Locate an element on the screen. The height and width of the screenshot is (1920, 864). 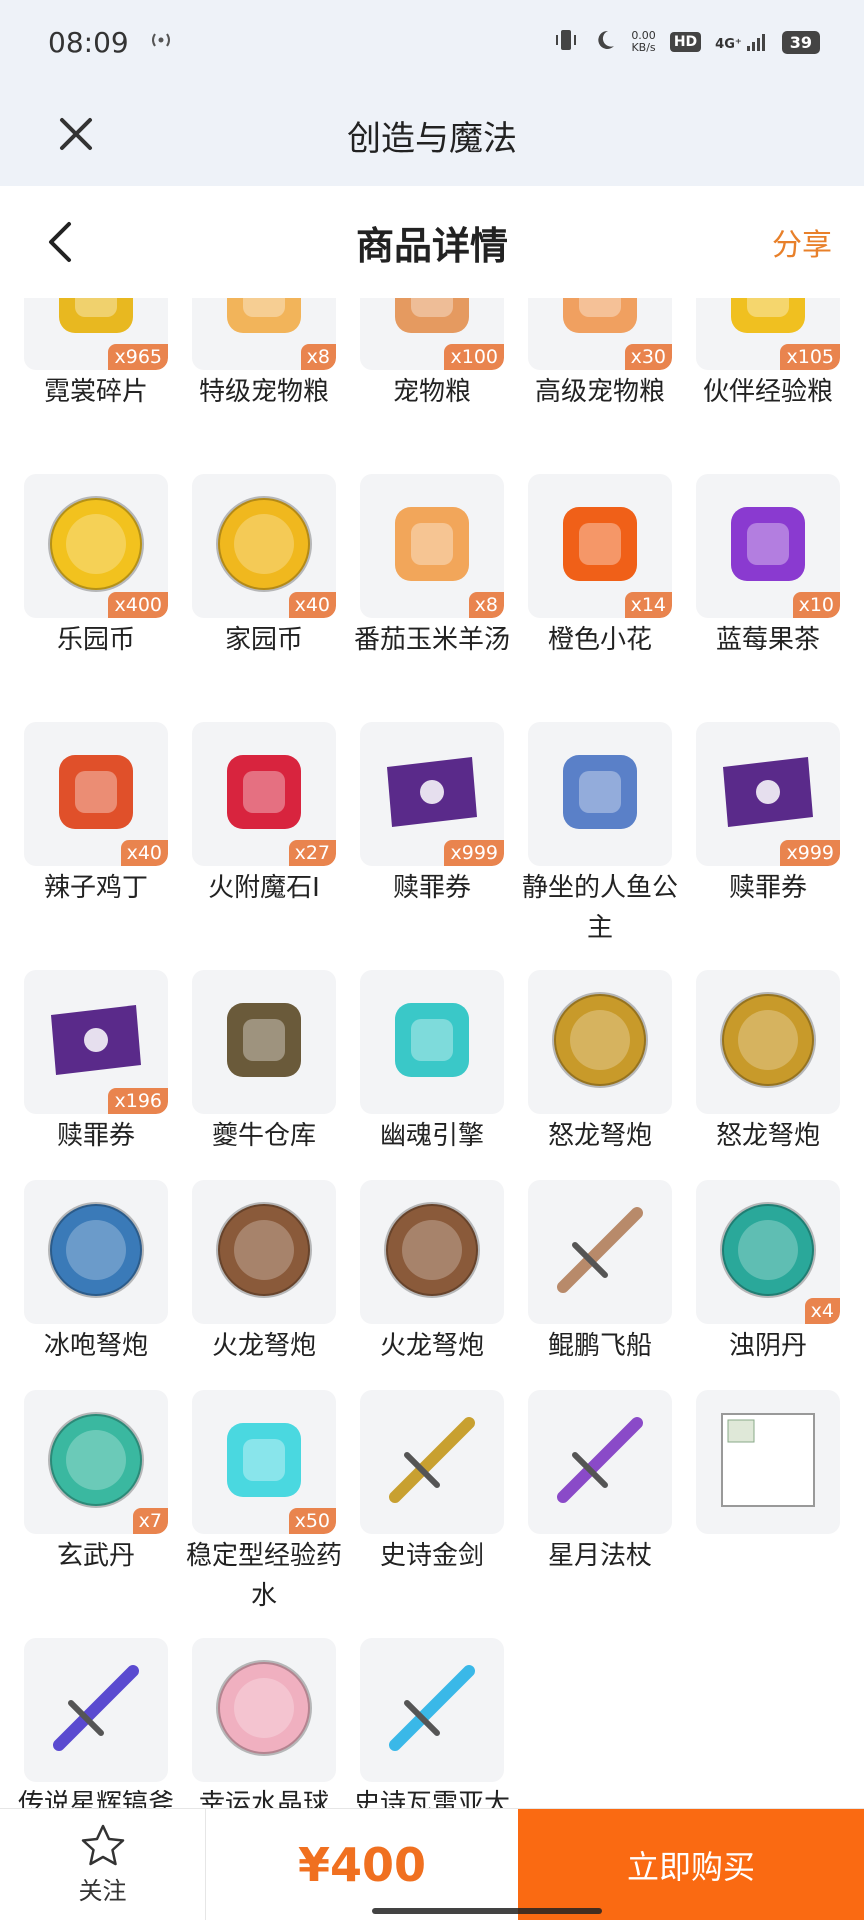
quantity-badge: x10 is located at coordinates (816, 605).